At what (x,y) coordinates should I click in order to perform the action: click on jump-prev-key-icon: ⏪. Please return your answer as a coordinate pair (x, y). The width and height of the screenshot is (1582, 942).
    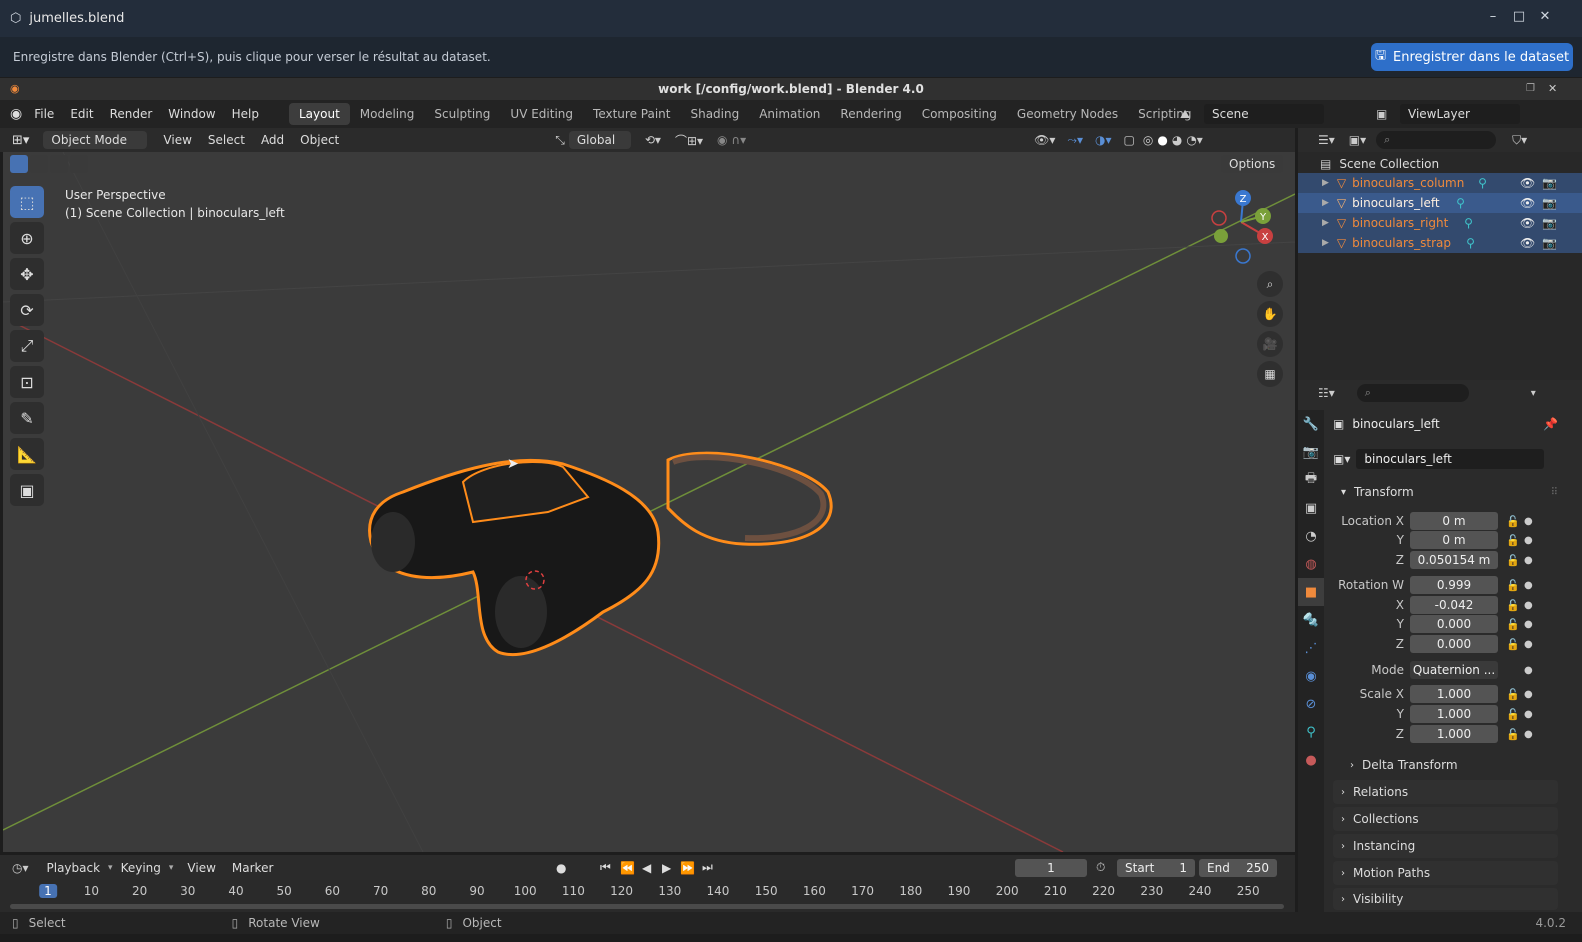
    Looking at the image, I should click on (627, 868).